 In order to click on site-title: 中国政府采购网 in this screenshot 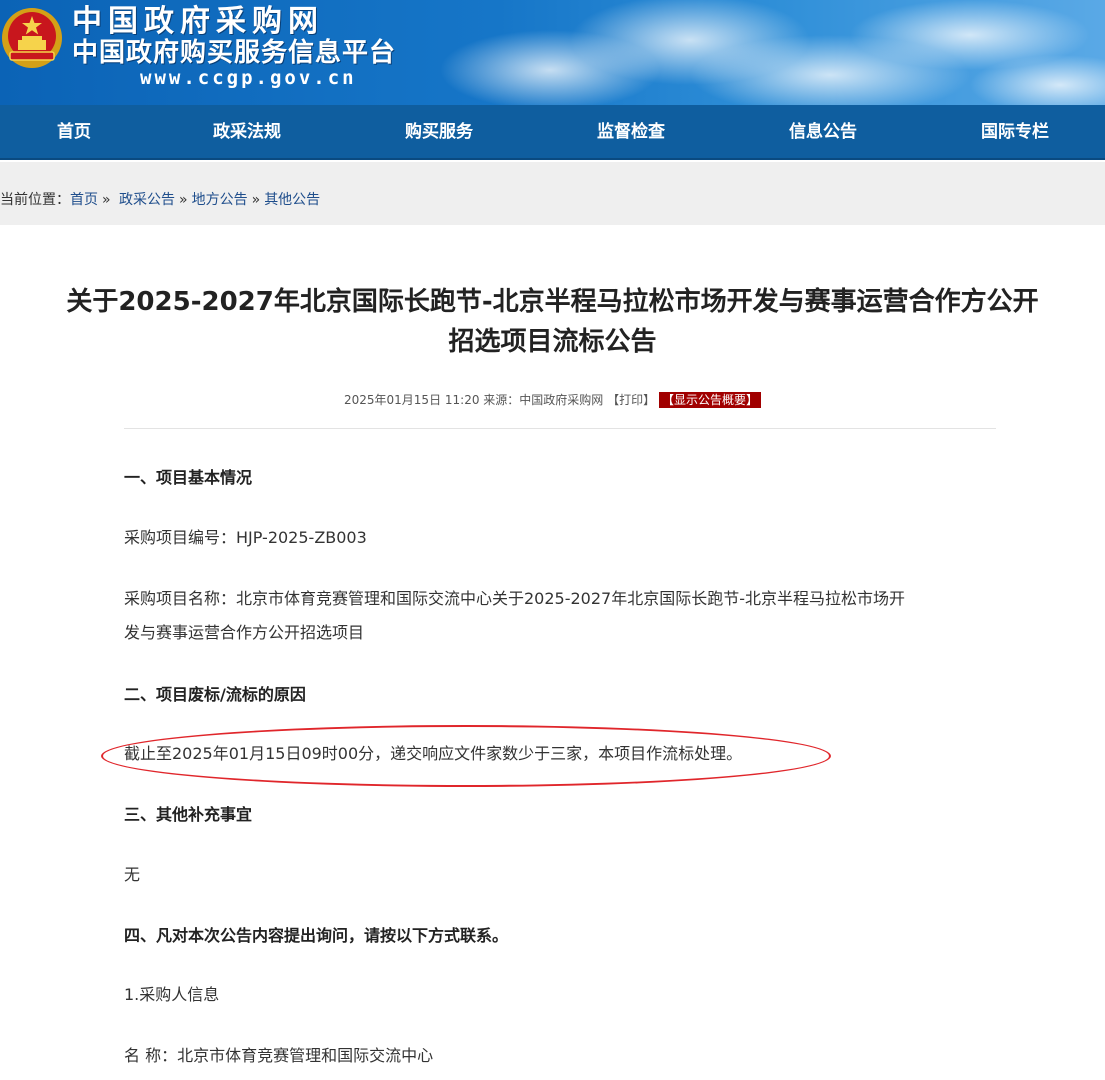, I will do `click(198, 21)`.